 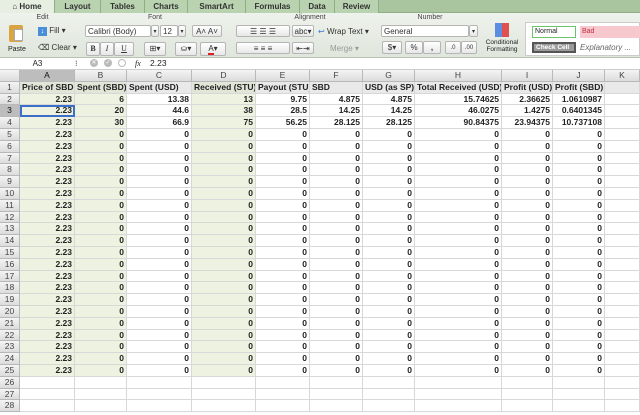 What do you see at coordinates (101, 335) in the screenshot?
I see `cell-b22: 0` at bounding box center [101, 335].